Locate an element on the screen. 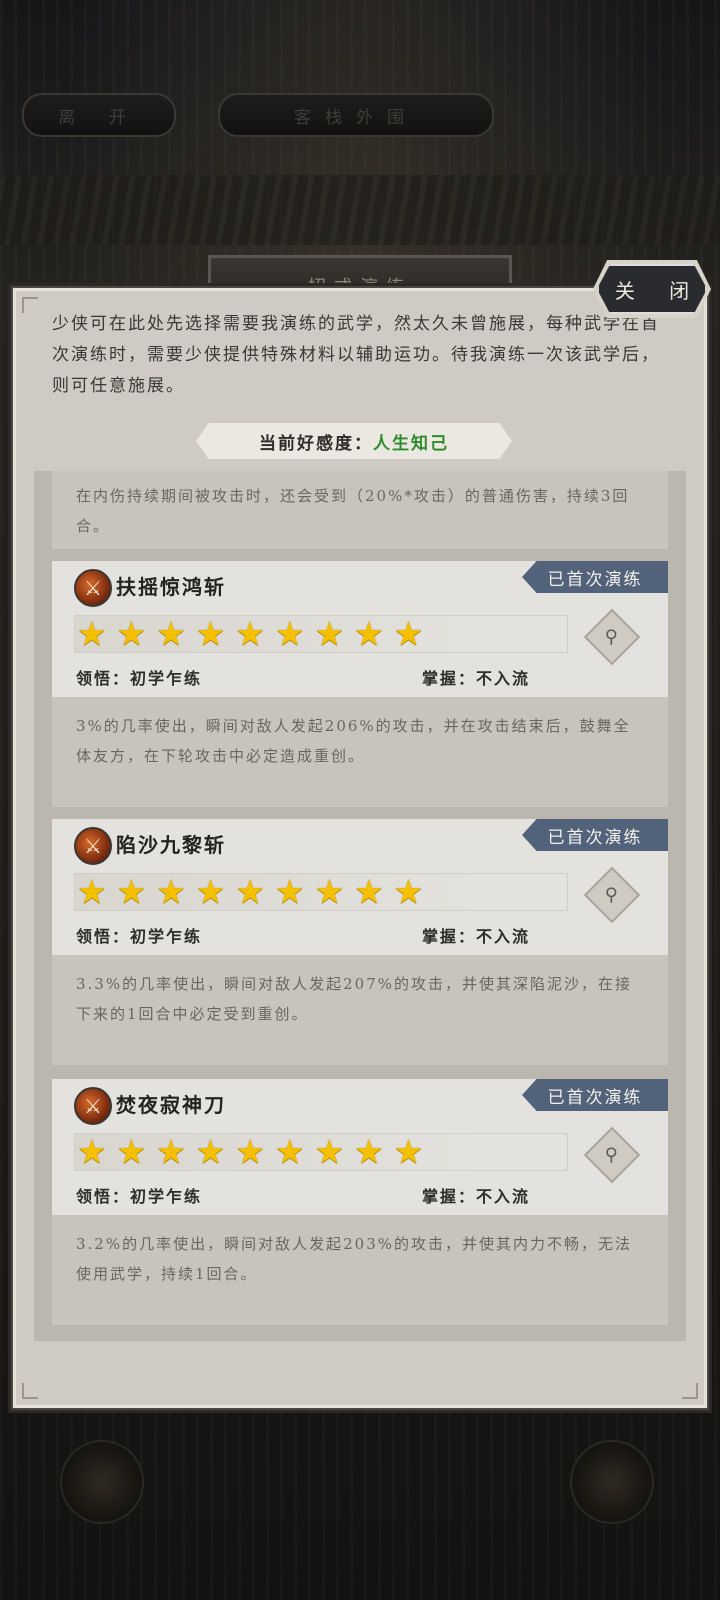  favor-banner: 当前好感度： 人生知己 is located at coordinates (354, 441).